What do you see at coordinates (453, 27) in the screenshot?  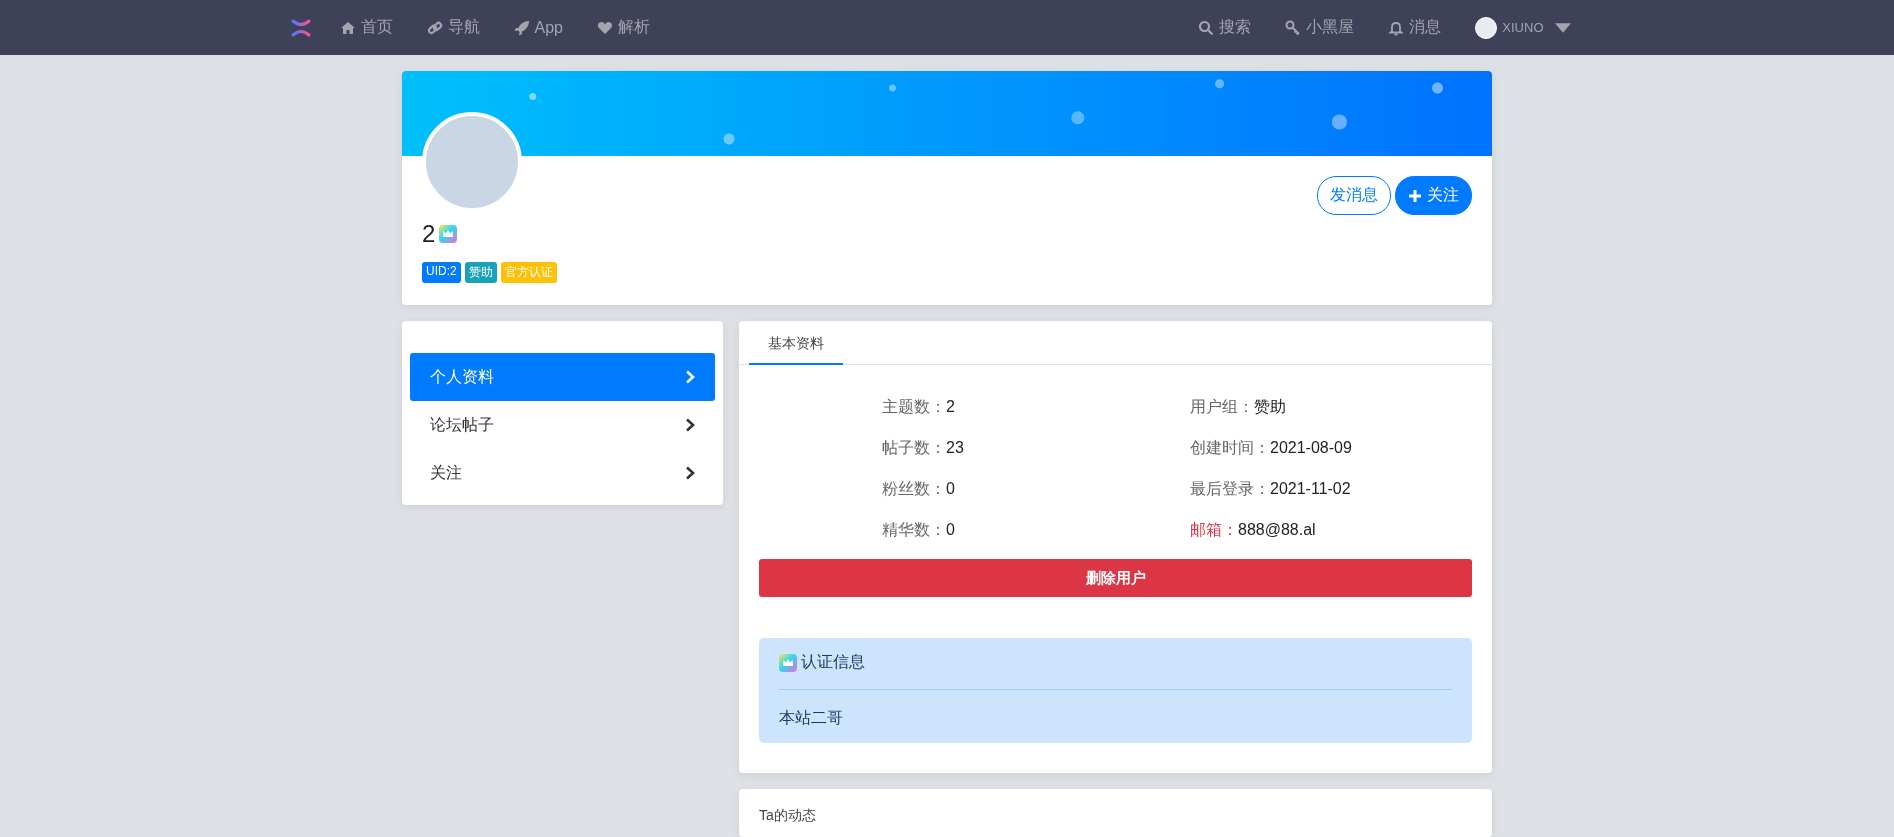 I see `nav-link: 导航` at bounding box center [453, 27].